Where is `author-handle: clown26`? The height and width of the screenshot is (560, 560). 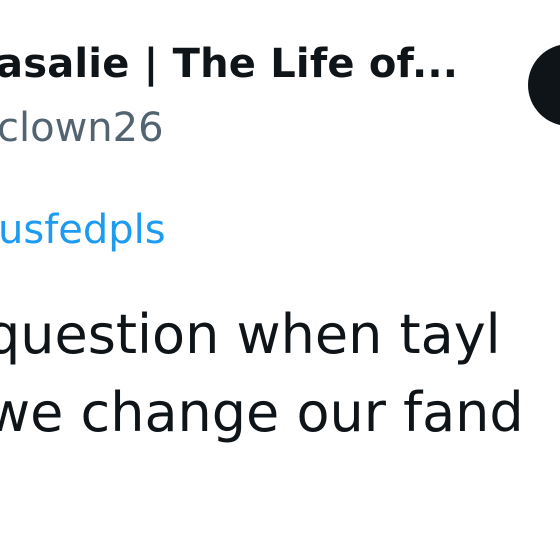
author-handle: clown26 is located at coordinates (82, 128).